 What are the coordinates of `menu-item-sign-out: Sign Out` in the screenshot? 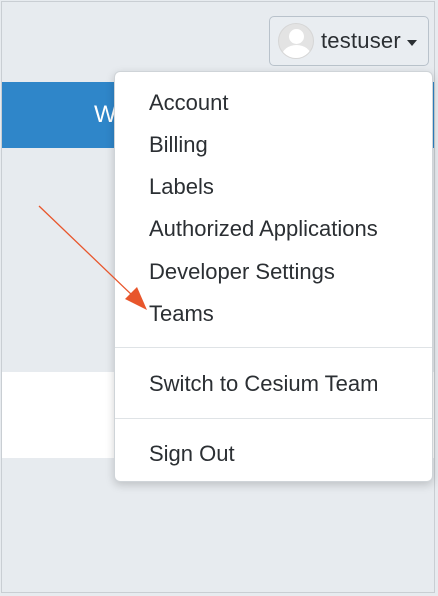 It's located at (192, 454).